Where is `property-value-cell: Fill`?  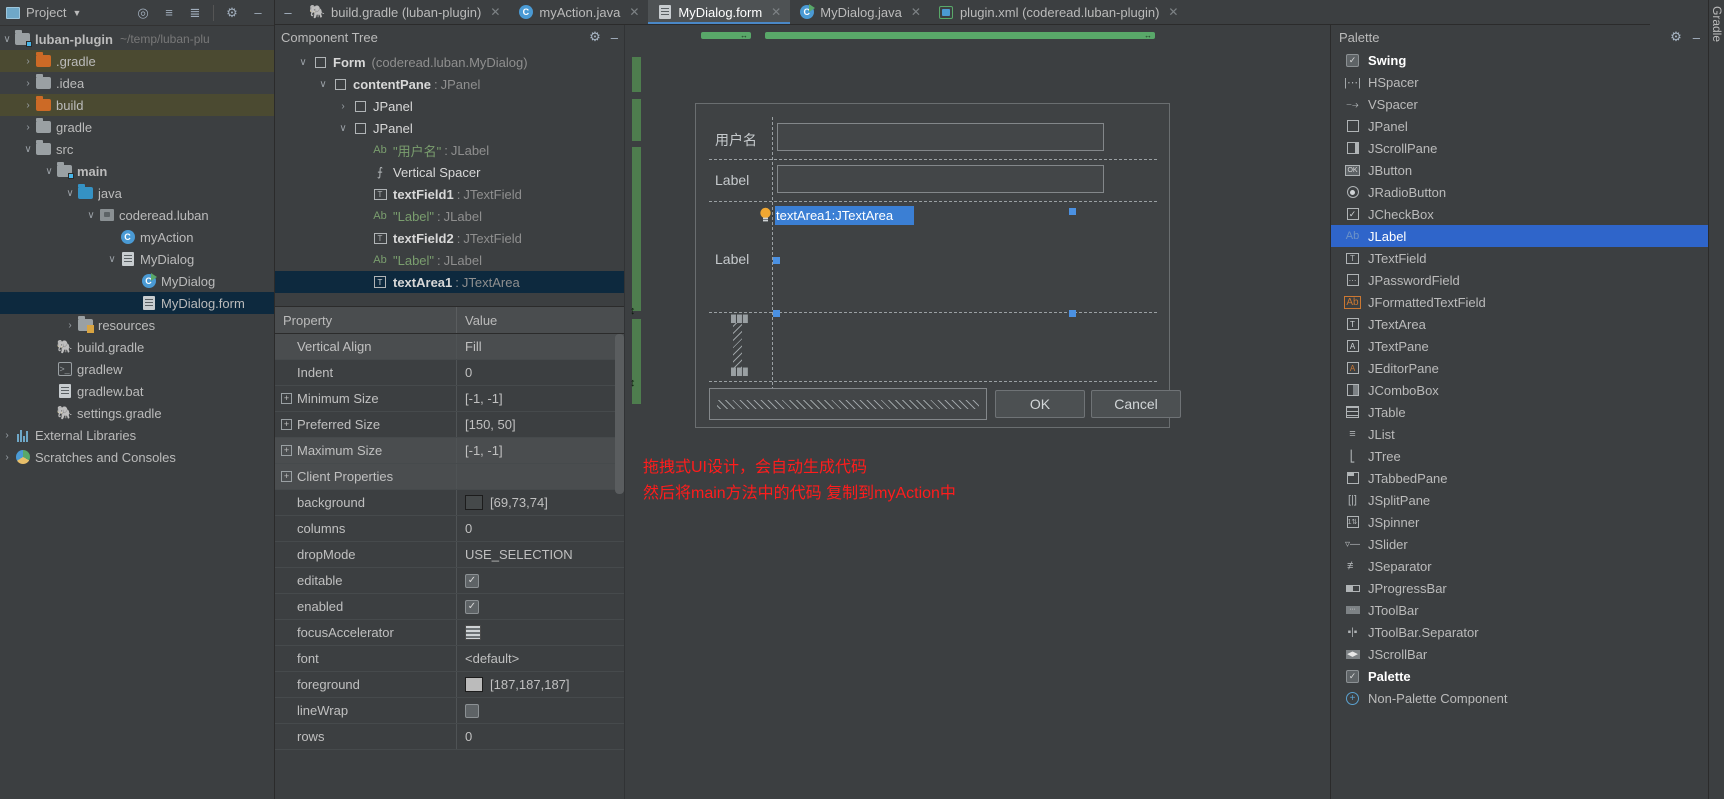
property-value-cell: Fill is located at coordinates (540, 346).